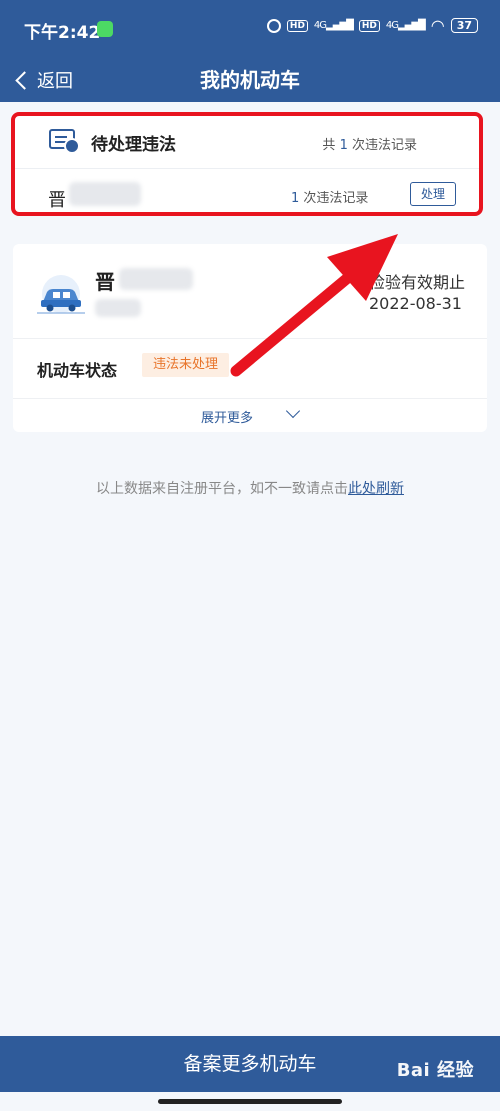 This screenshot has width=500, height=1111. I want to click on violation-count: 1 次违法记录, so click(330, 198).